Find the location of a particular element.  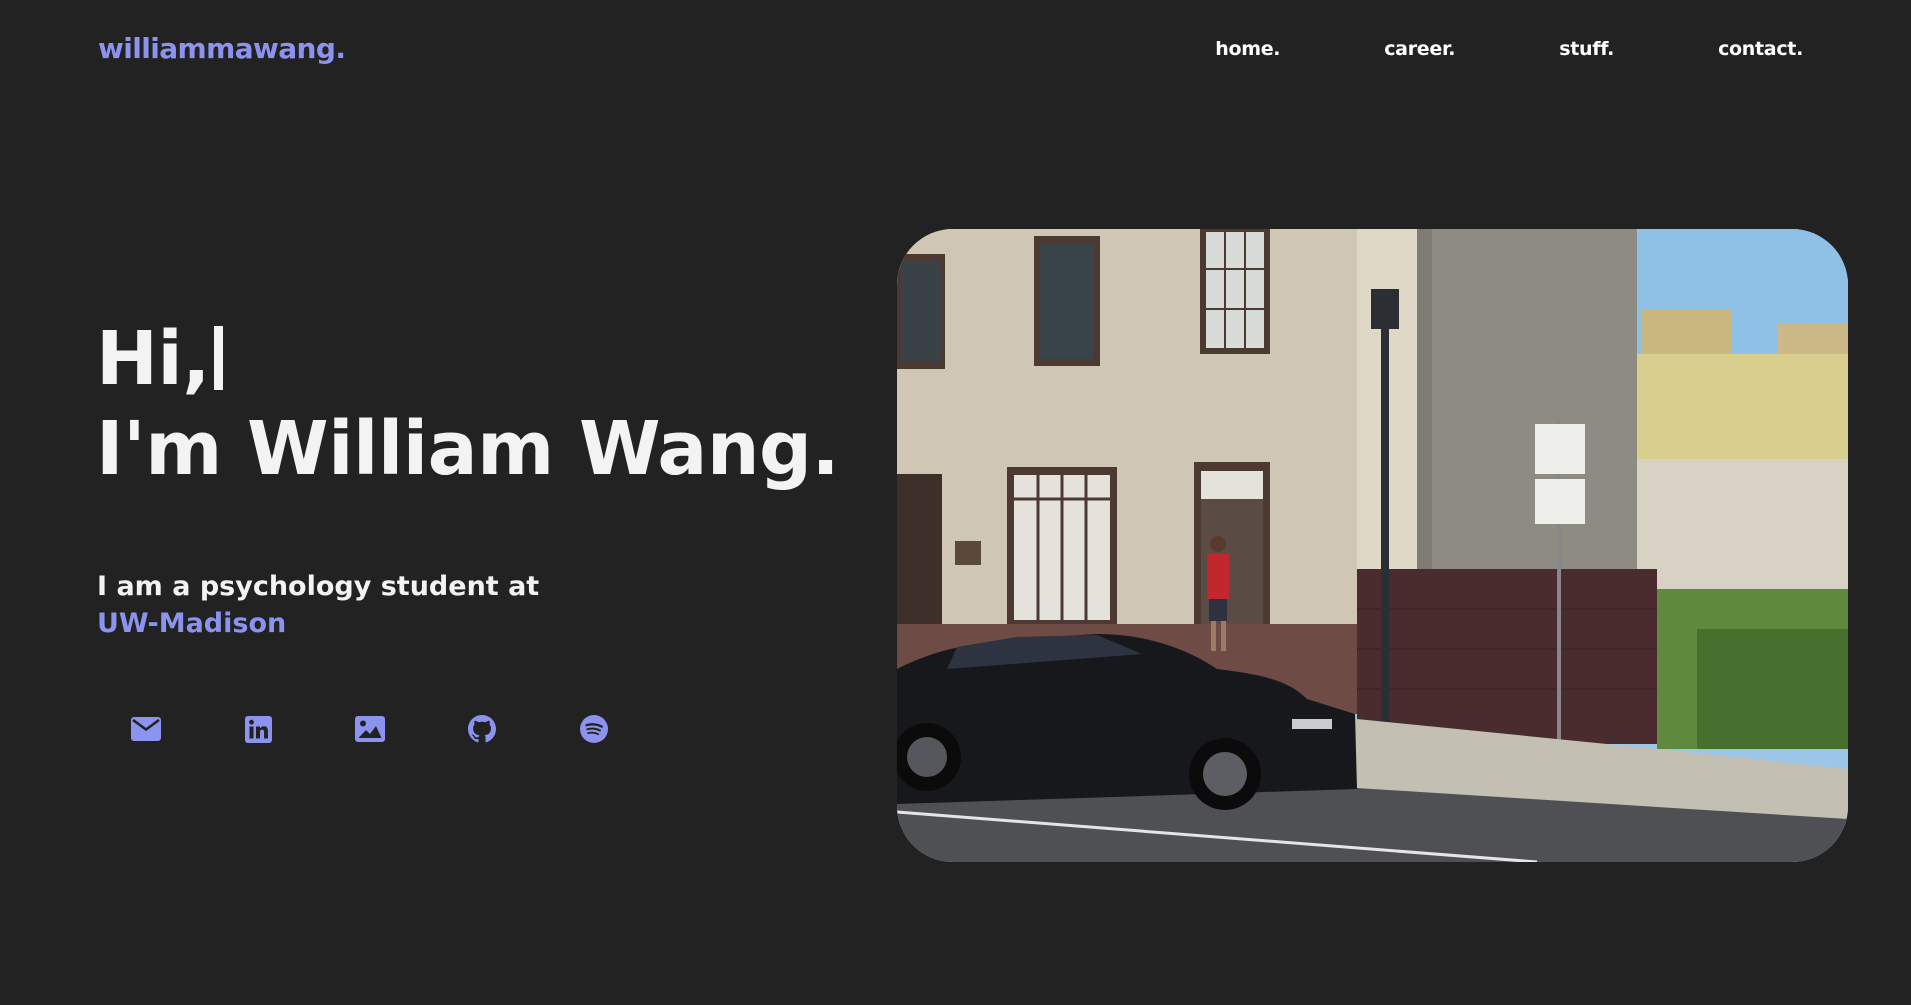

main-nav: home. career. stuff. contact. is located at coordinates (1509, 49).